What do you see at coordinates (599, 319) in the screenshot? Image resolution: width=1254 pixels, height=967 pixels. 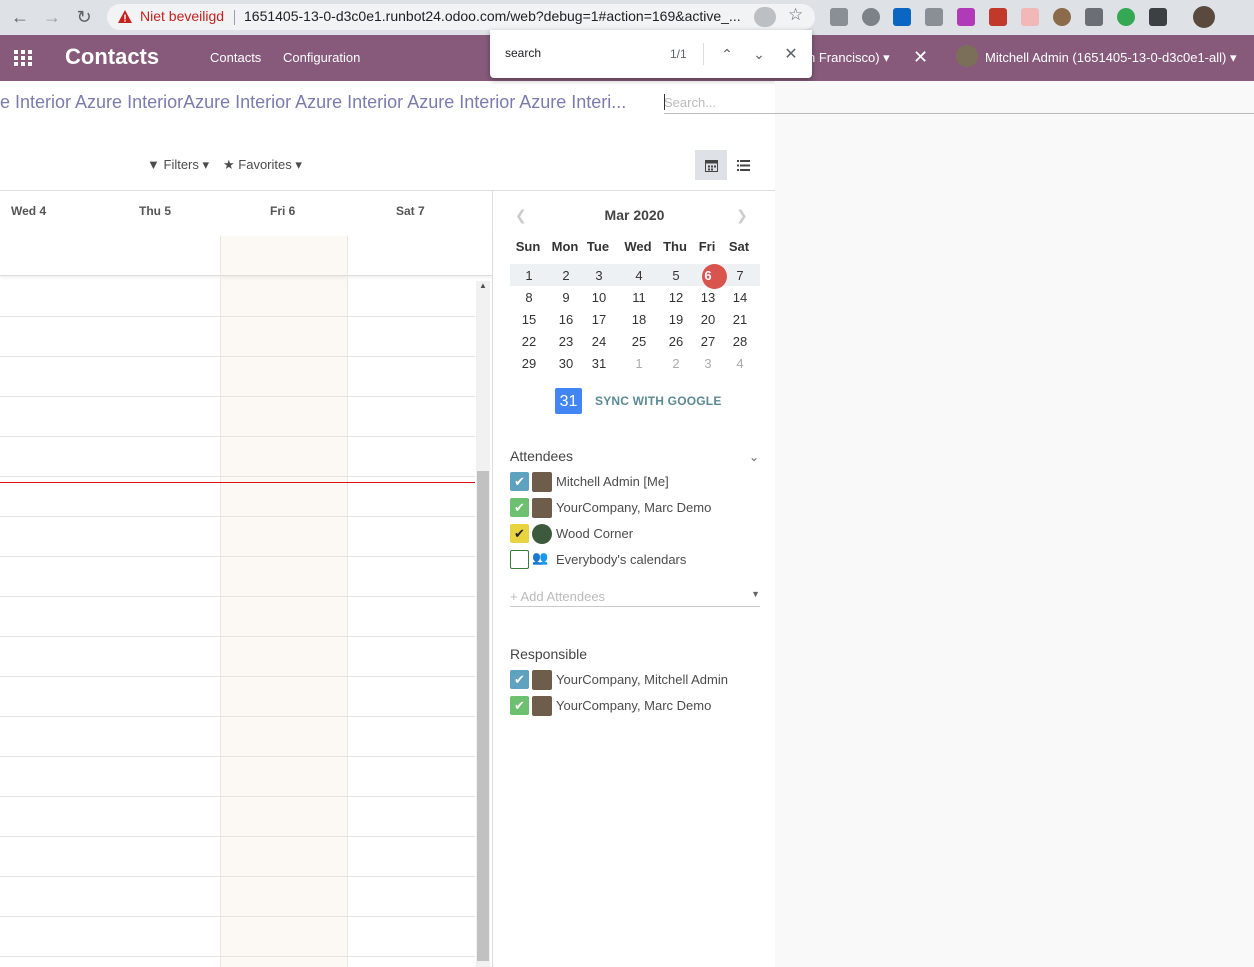 I see `mini-calendar-day: 17` at bounding box center [599, 319].